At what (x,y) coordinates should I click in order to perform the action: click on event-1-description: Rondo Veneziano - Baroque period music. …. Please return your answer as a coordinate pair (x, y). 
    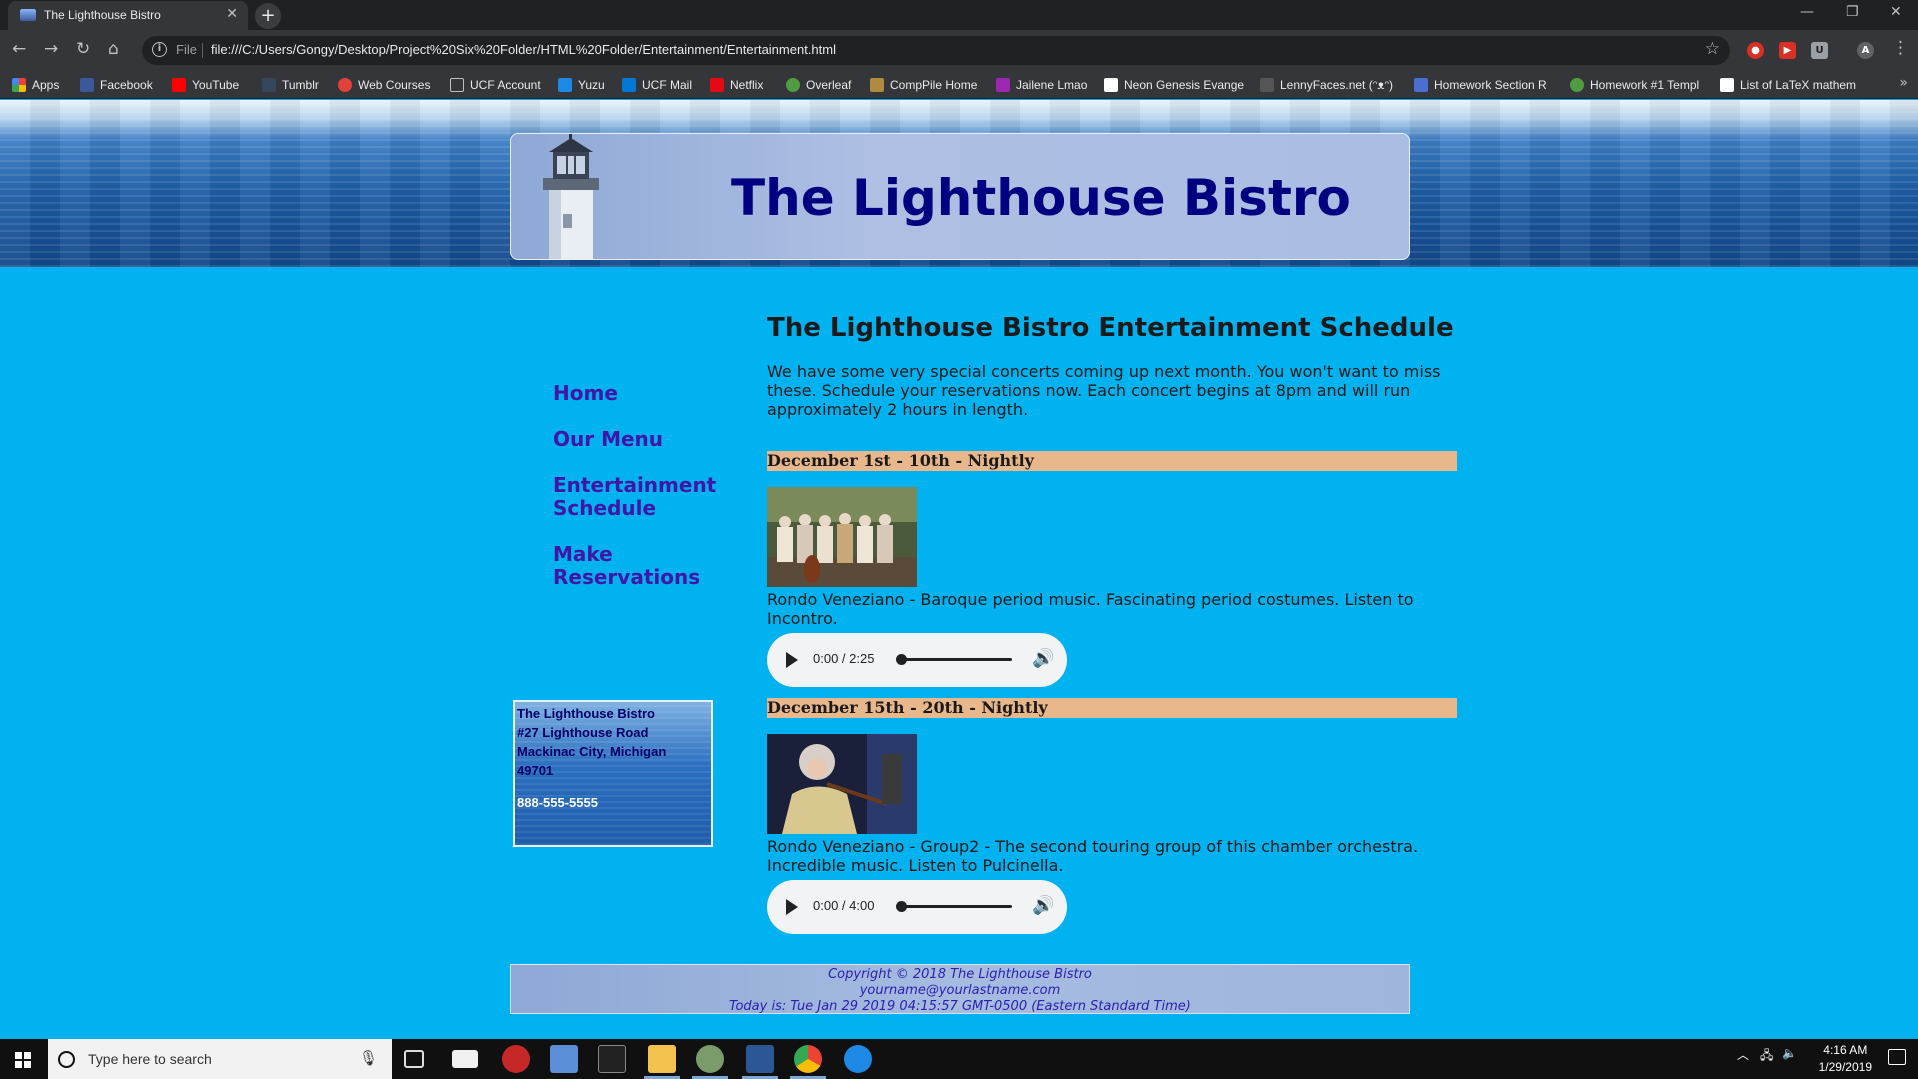
    Looking at the image, I should click on (1090, 609).